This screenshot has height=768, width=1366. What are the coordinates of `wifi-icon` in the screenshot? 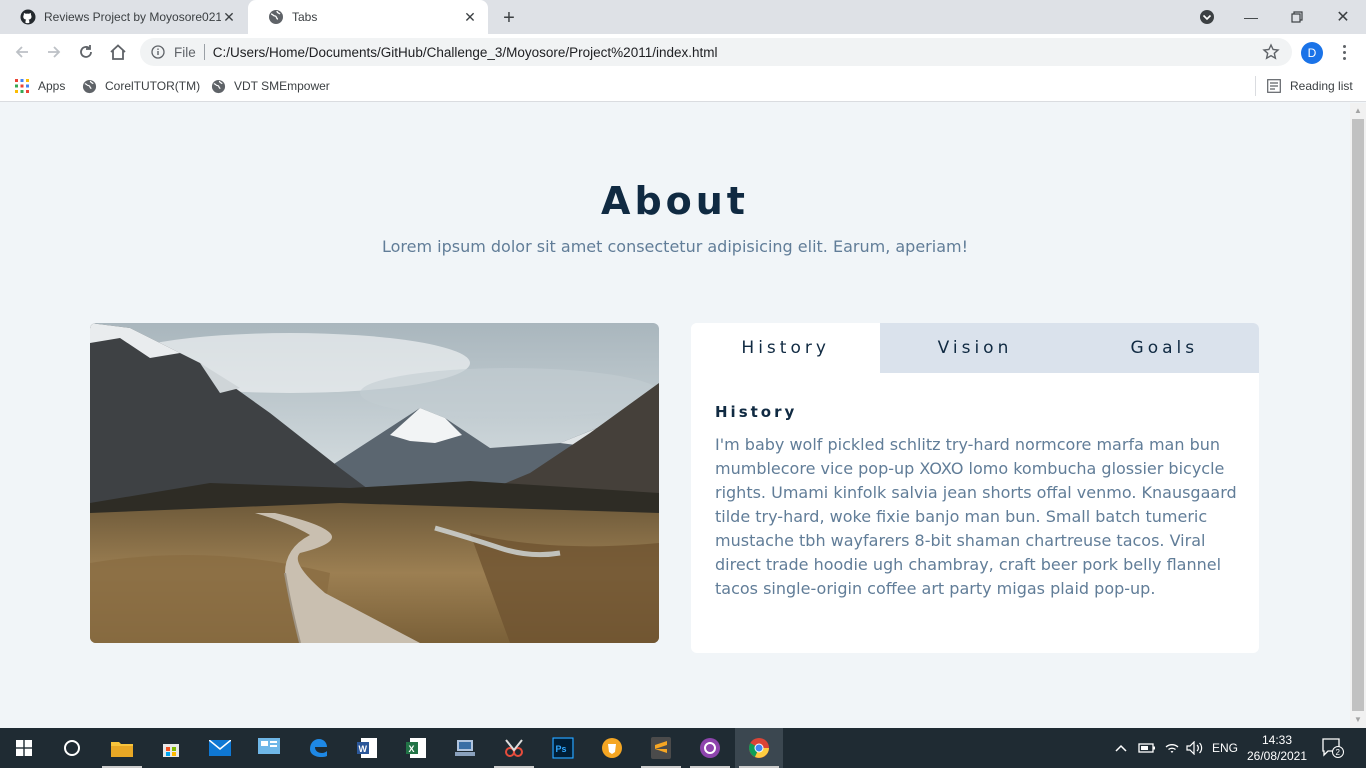 It's located at (1172, 748).